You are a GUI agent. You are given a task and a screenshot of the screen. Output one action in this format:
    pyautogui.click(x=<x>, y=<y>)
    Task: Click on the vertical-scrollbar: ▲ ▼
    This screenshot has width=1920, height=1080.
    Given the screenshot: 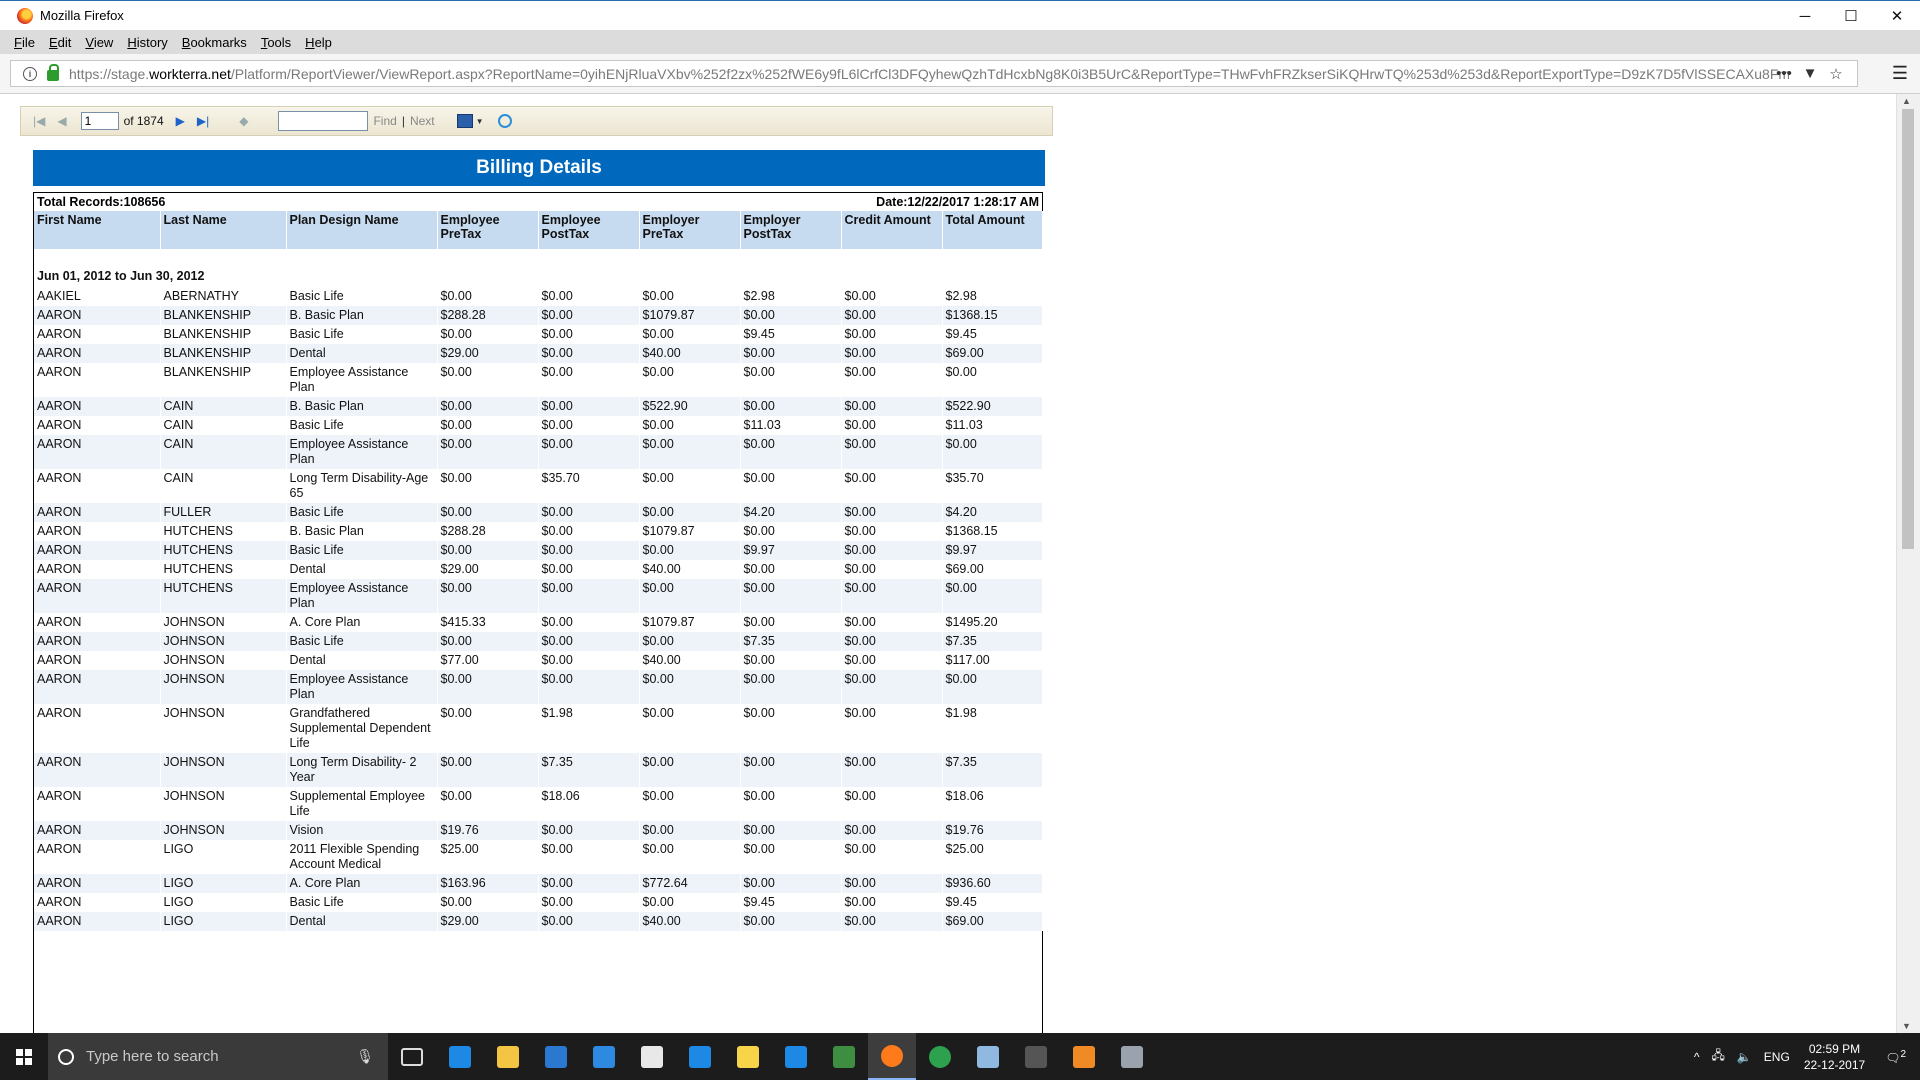 What is the action you would take?
    pyautogui.click(x=1908, y=563)
    